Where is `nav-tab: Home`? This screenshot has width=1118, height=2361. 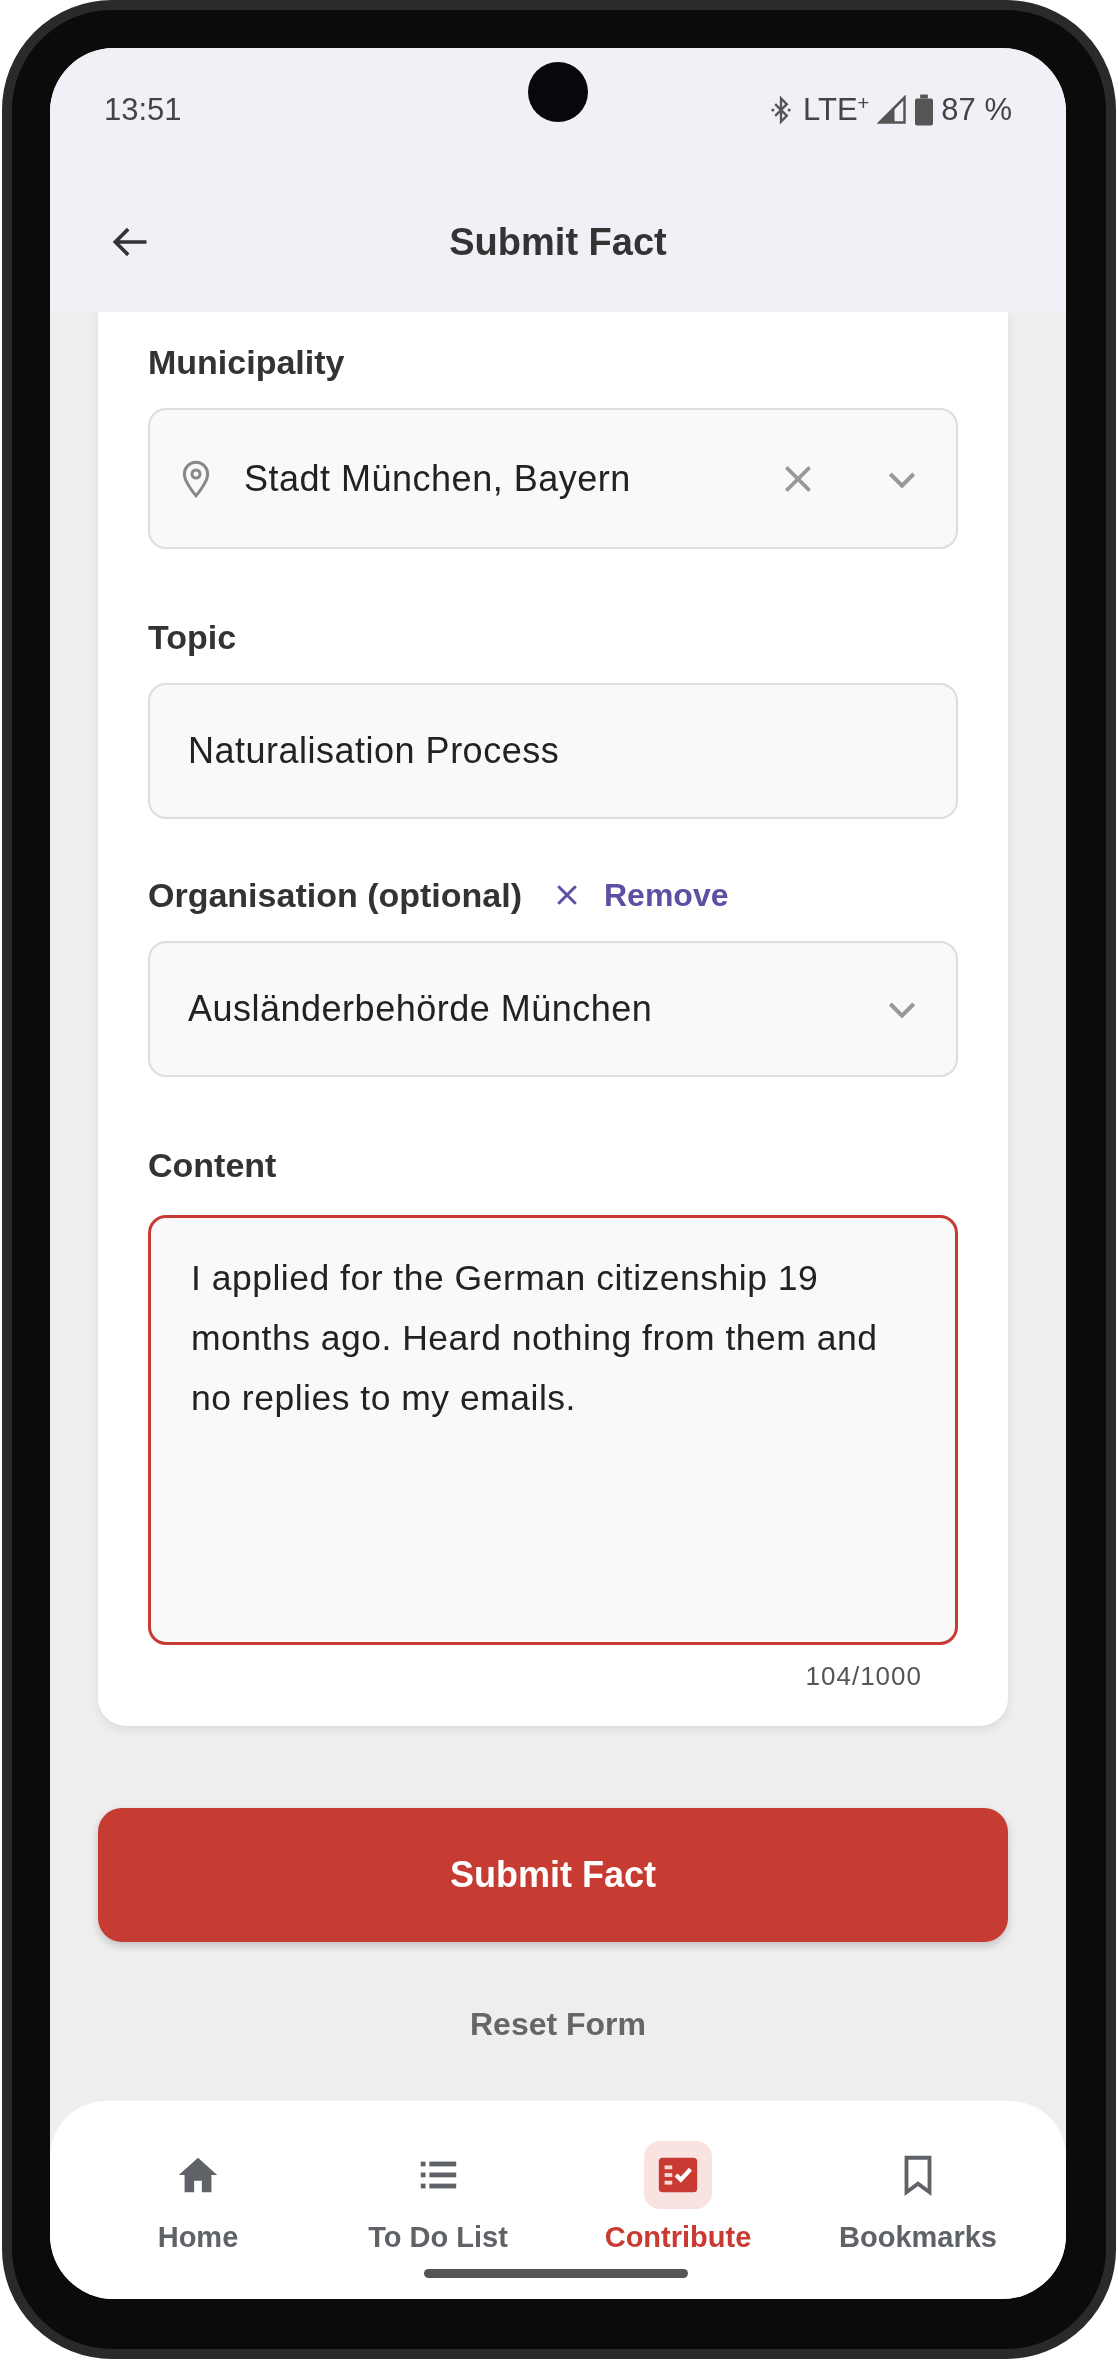 nav-tab: Home is located at coordinates (198, 2202).